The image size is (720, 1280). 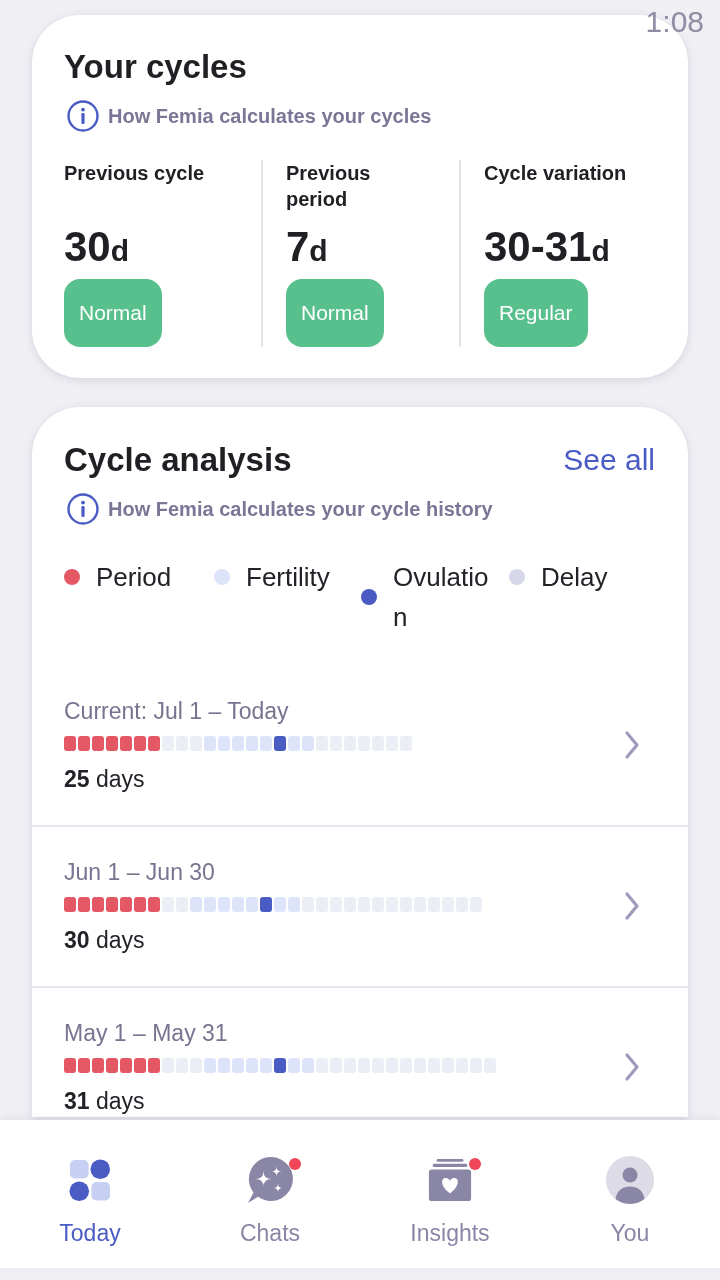 I want to click on legend-label: Fertility, so click(x=288, y=577).